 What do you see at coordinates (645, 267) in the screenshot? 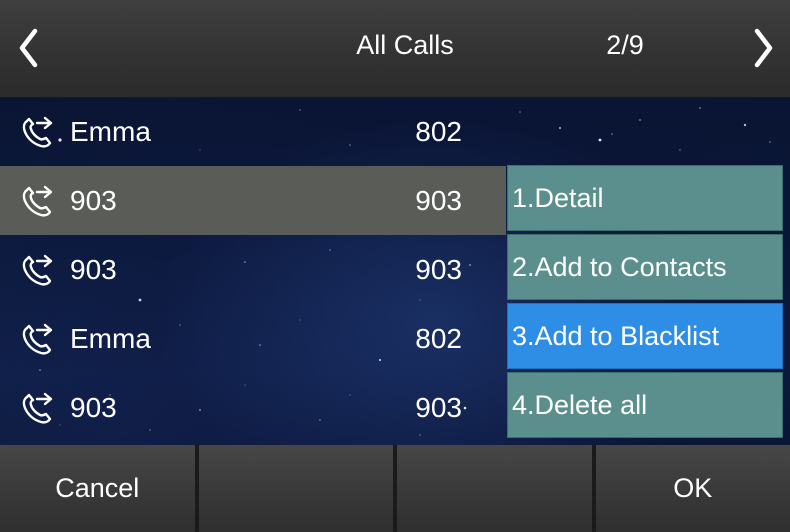
I see `menu-item-add-to-contacts: 2.Add to Contacts` at bounding box center [645, 267].